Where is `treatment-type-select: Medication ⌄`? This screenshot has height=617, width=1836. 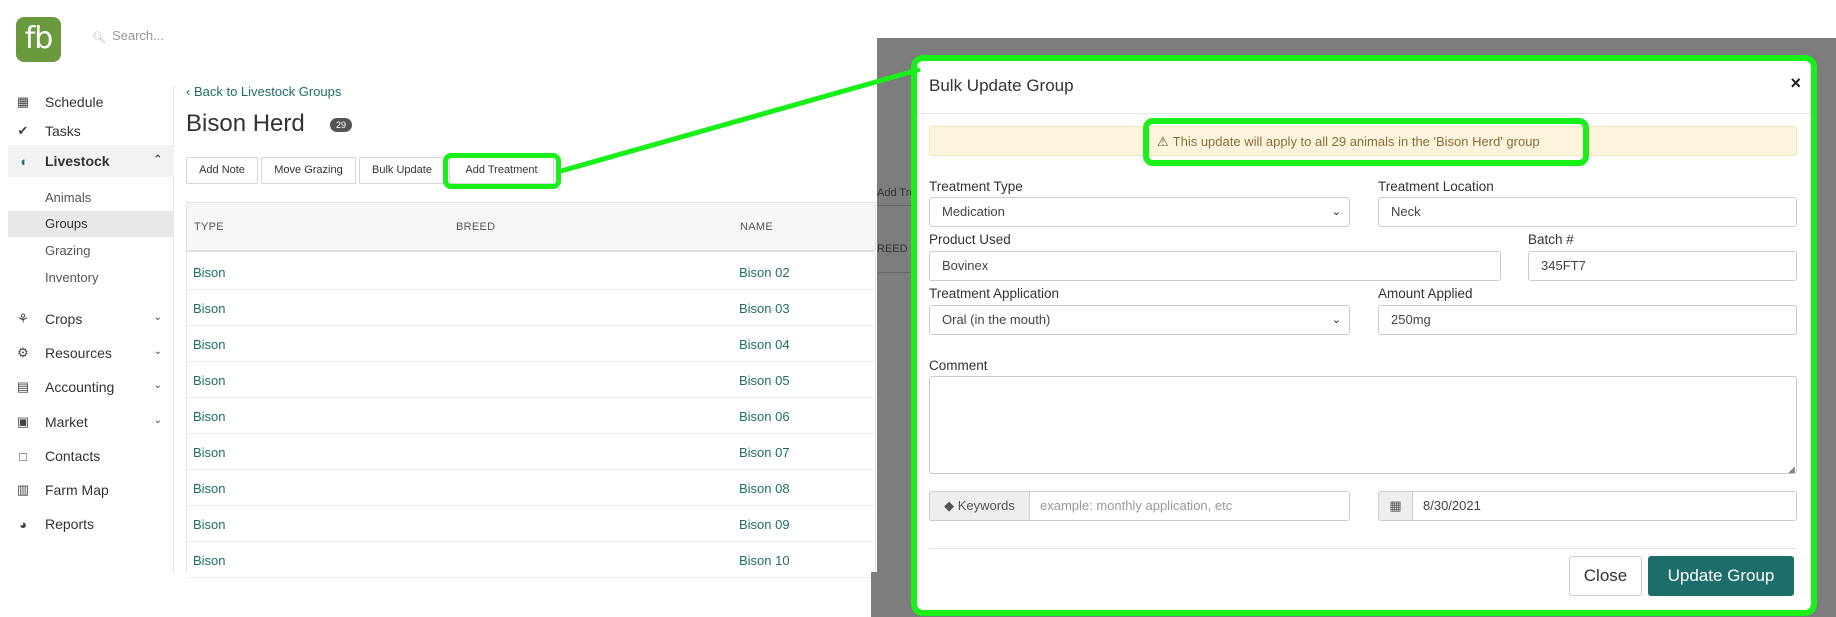 treatment-type-select: Medication ⌄ is located at coordinates (1139, 212).